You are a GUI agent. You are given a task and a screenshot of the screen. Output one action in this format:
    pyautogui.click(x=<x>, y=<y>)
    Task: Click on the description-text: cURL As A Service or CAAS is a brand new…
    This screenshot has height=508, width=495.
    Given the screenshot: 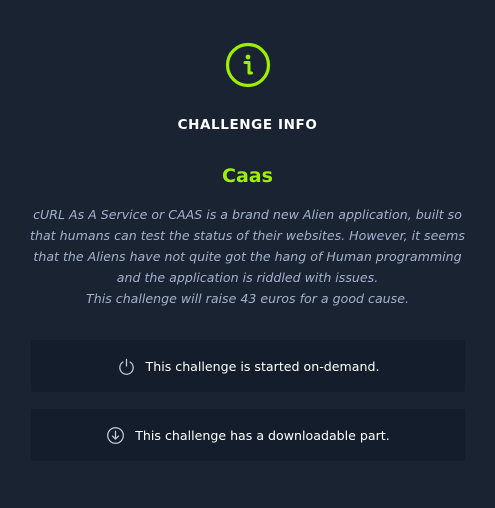 What is the action you would take?
    pyautogui.click(x=247, y=246)
    